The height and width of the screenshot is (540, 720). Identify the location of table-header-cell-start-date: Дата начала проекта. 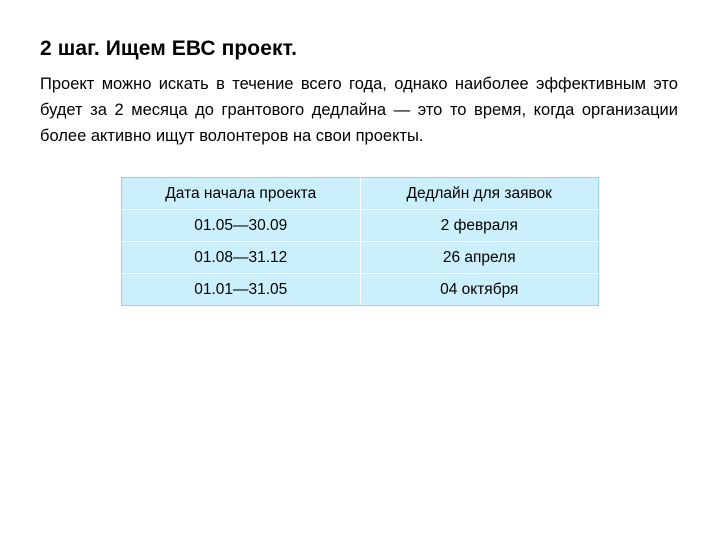
(241, 194).